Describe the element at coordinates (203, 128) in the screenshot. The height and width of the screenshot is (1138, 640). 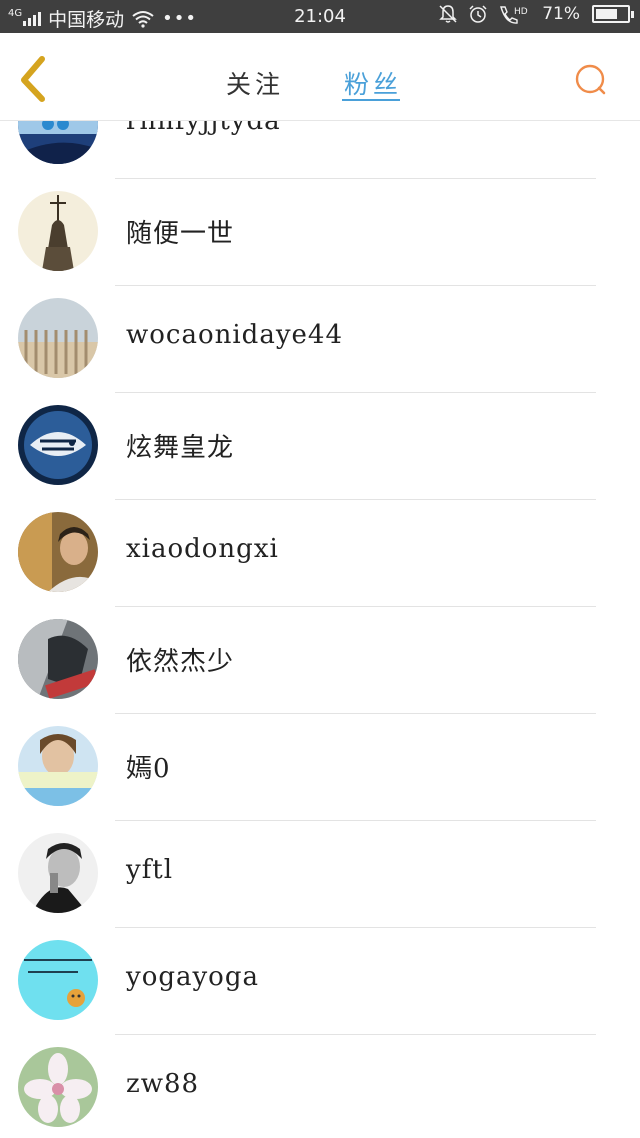
I see `username: rhnfyjjtyda` at that location.